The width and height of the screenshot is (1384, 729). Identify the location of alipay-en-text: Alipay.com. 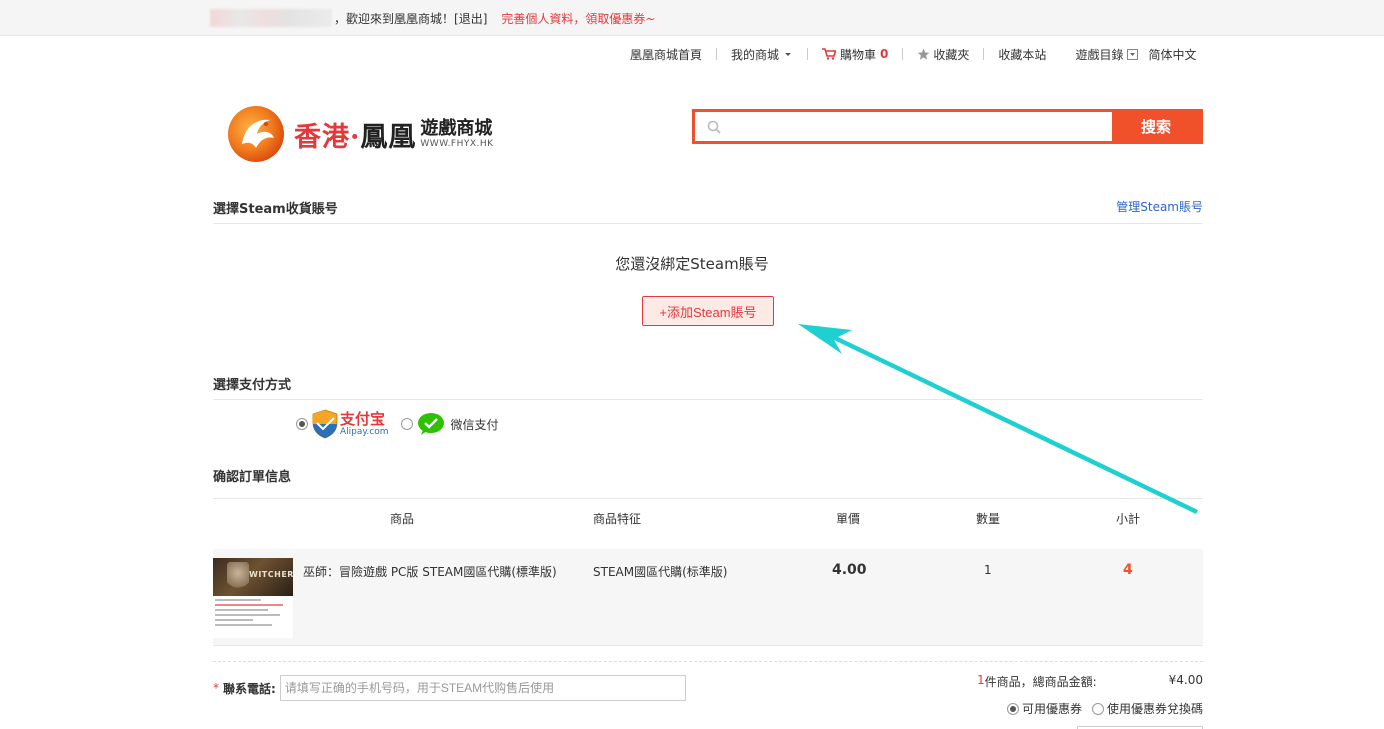
(364, 431).